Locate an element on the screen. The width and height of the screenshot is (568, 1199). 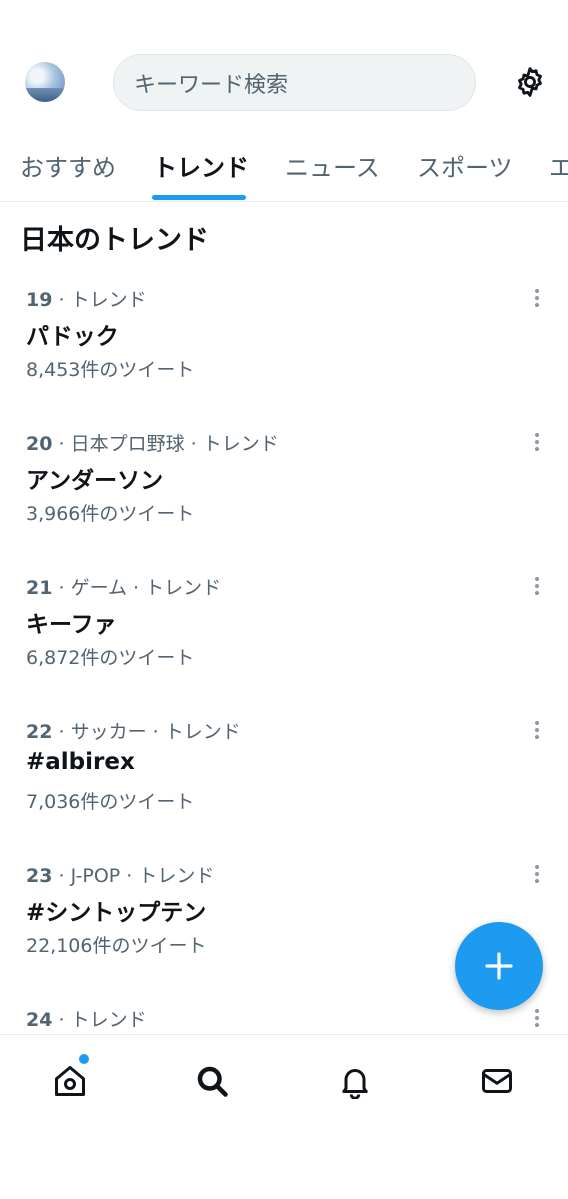
trend-meta: 20 · 日本プロ野球 · トレンド is located at coordinates (152, 442).